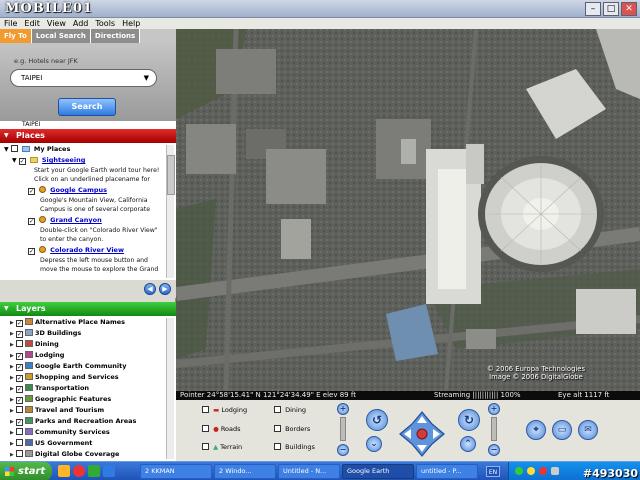 The height and width of the screenshot is (480, 640). What do you see at coordinates (61, 36) in the screenshot?
I see `tab-local-search: Local Search` at bounding box center [61, 36].